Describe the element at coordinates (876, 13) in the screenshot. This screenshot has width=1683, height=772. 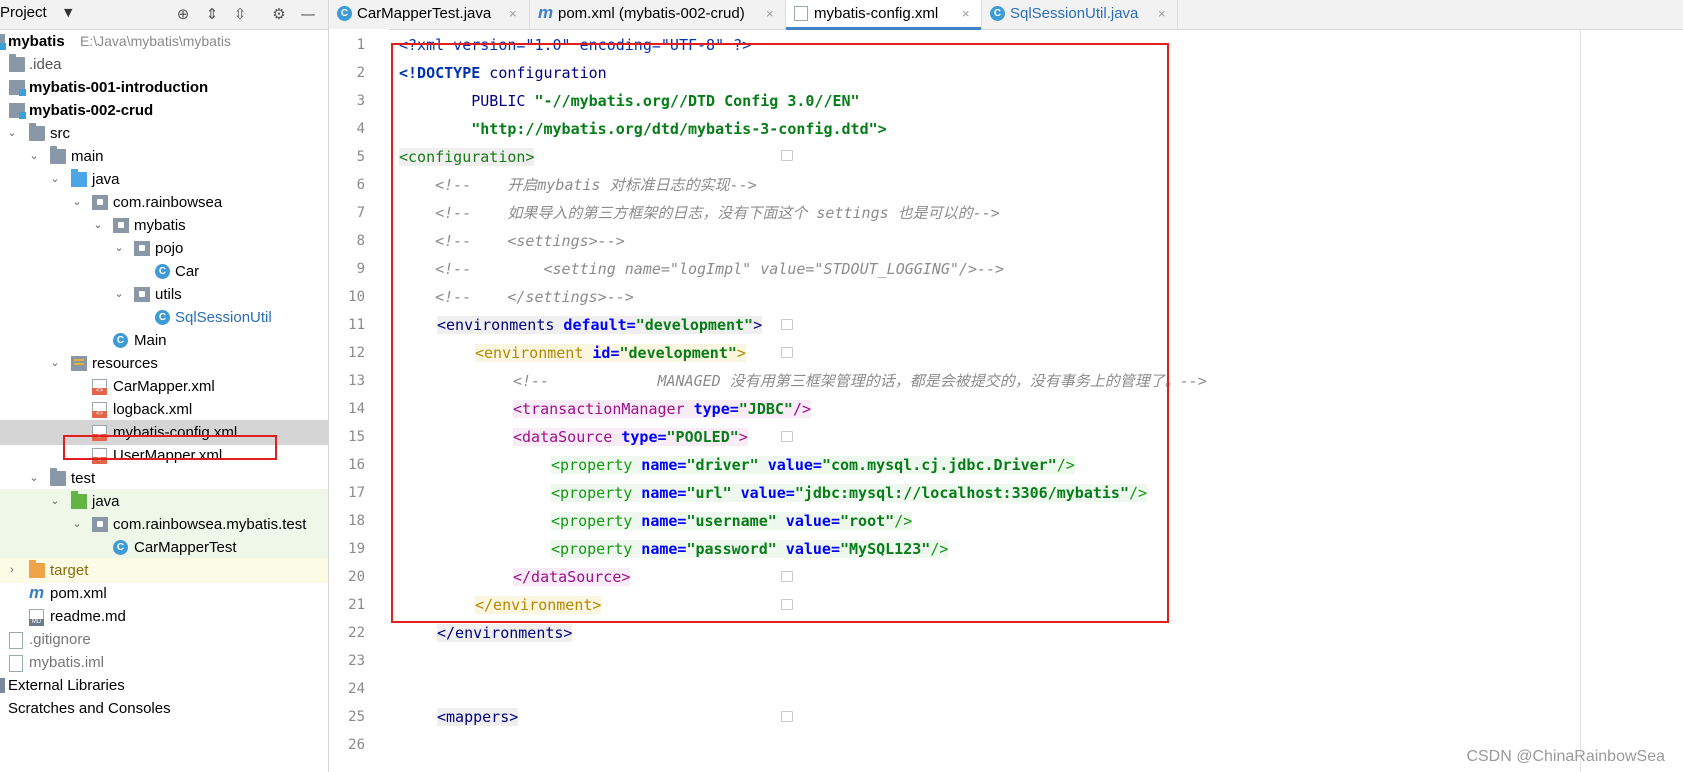
I see `tab-label: mybatis-config.xml` at that location.